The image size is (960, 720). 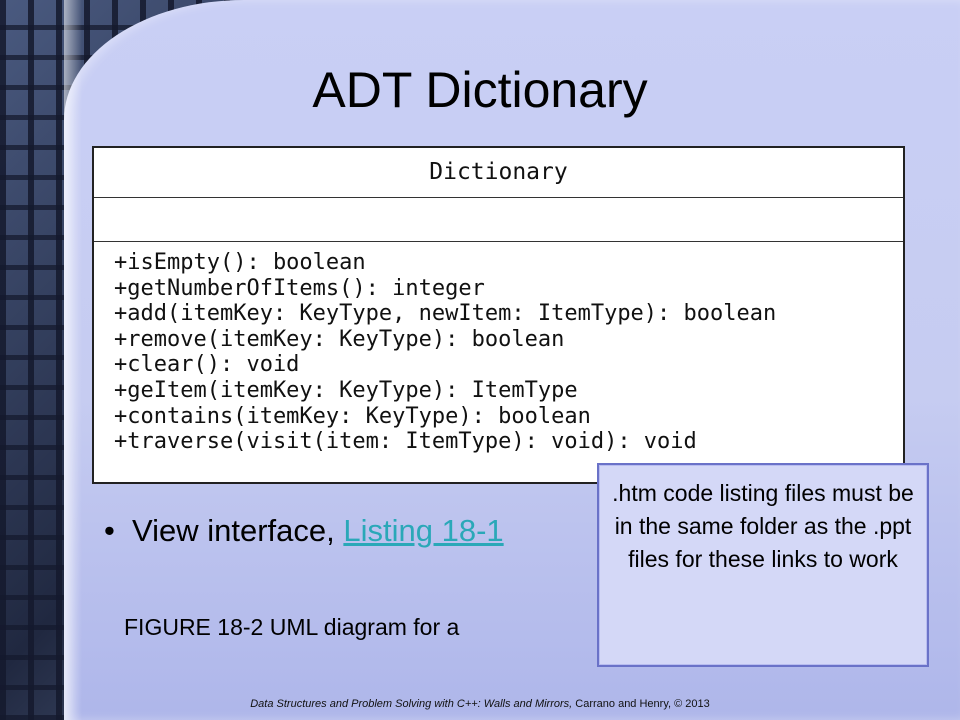 I want to click on uml-operation: +remove(itemKey: KeyType): boolean, so click(x=339, y=339).